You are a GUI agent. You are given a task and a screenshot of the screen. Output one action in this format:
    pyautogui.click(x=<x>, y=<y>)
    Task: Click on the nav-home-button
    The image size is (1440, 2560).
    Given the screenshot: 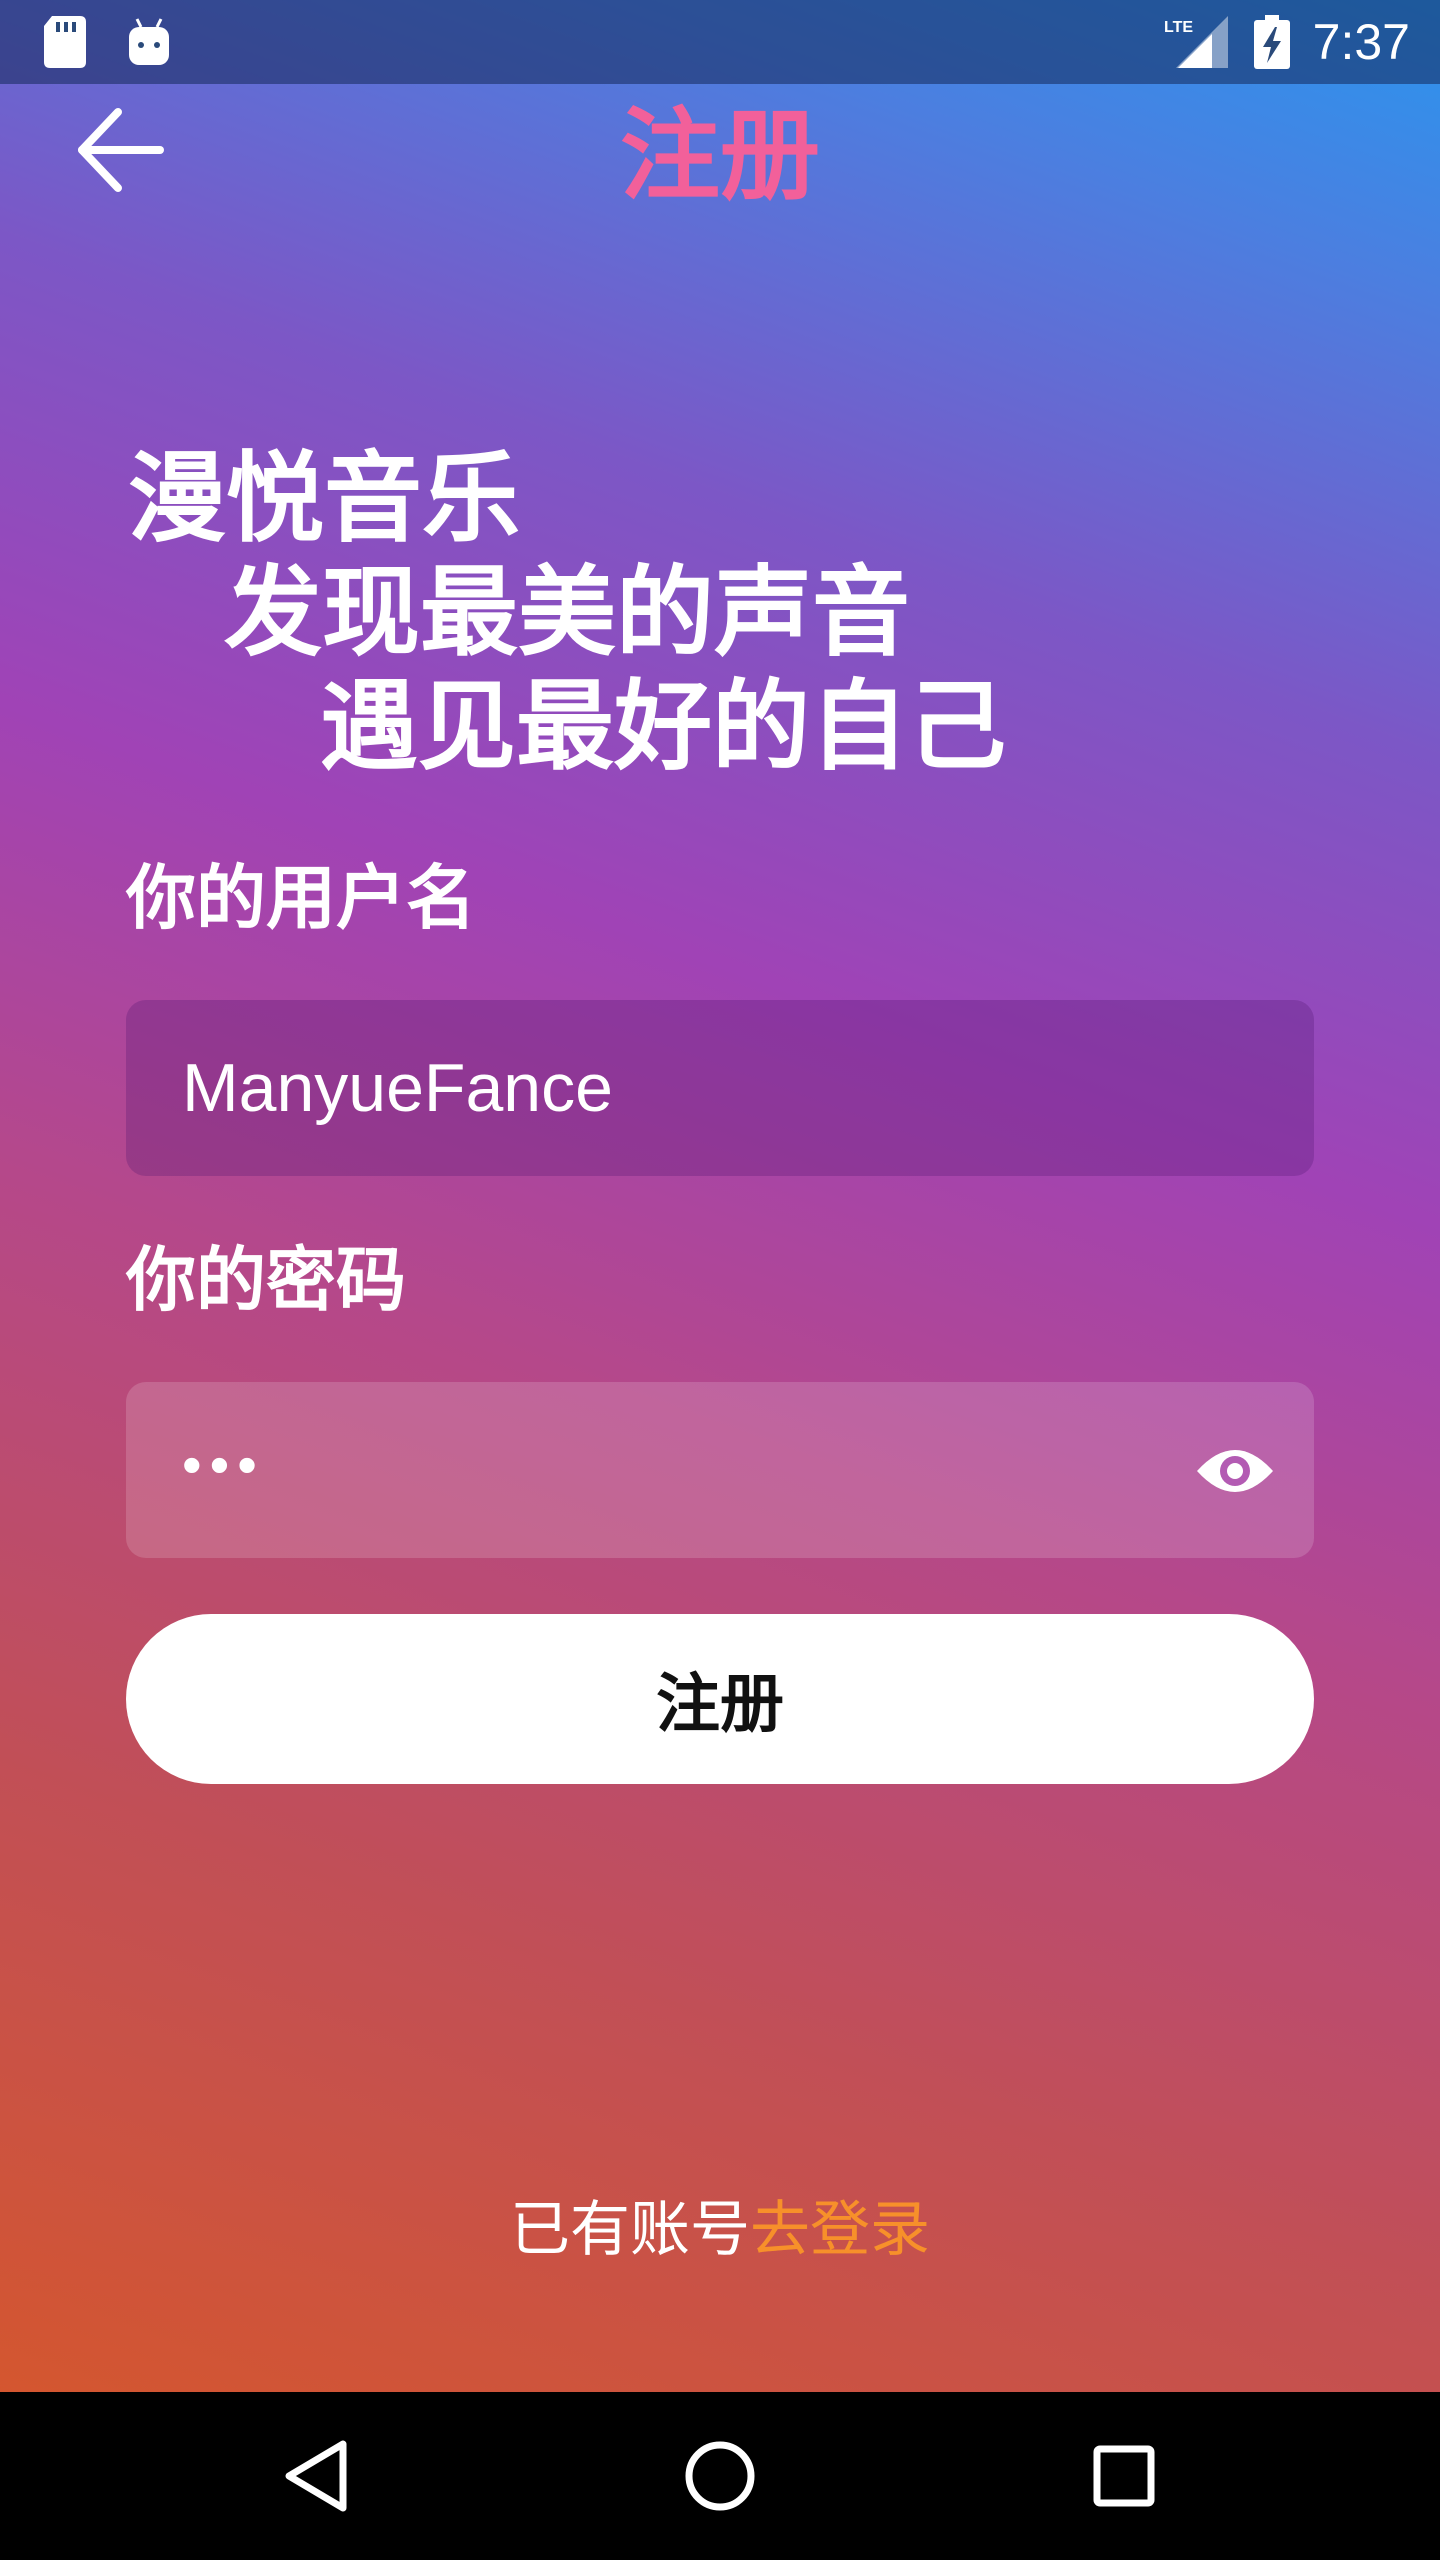 What is the action you would take?
    pyautogui.click(x=720, y=2476)
    